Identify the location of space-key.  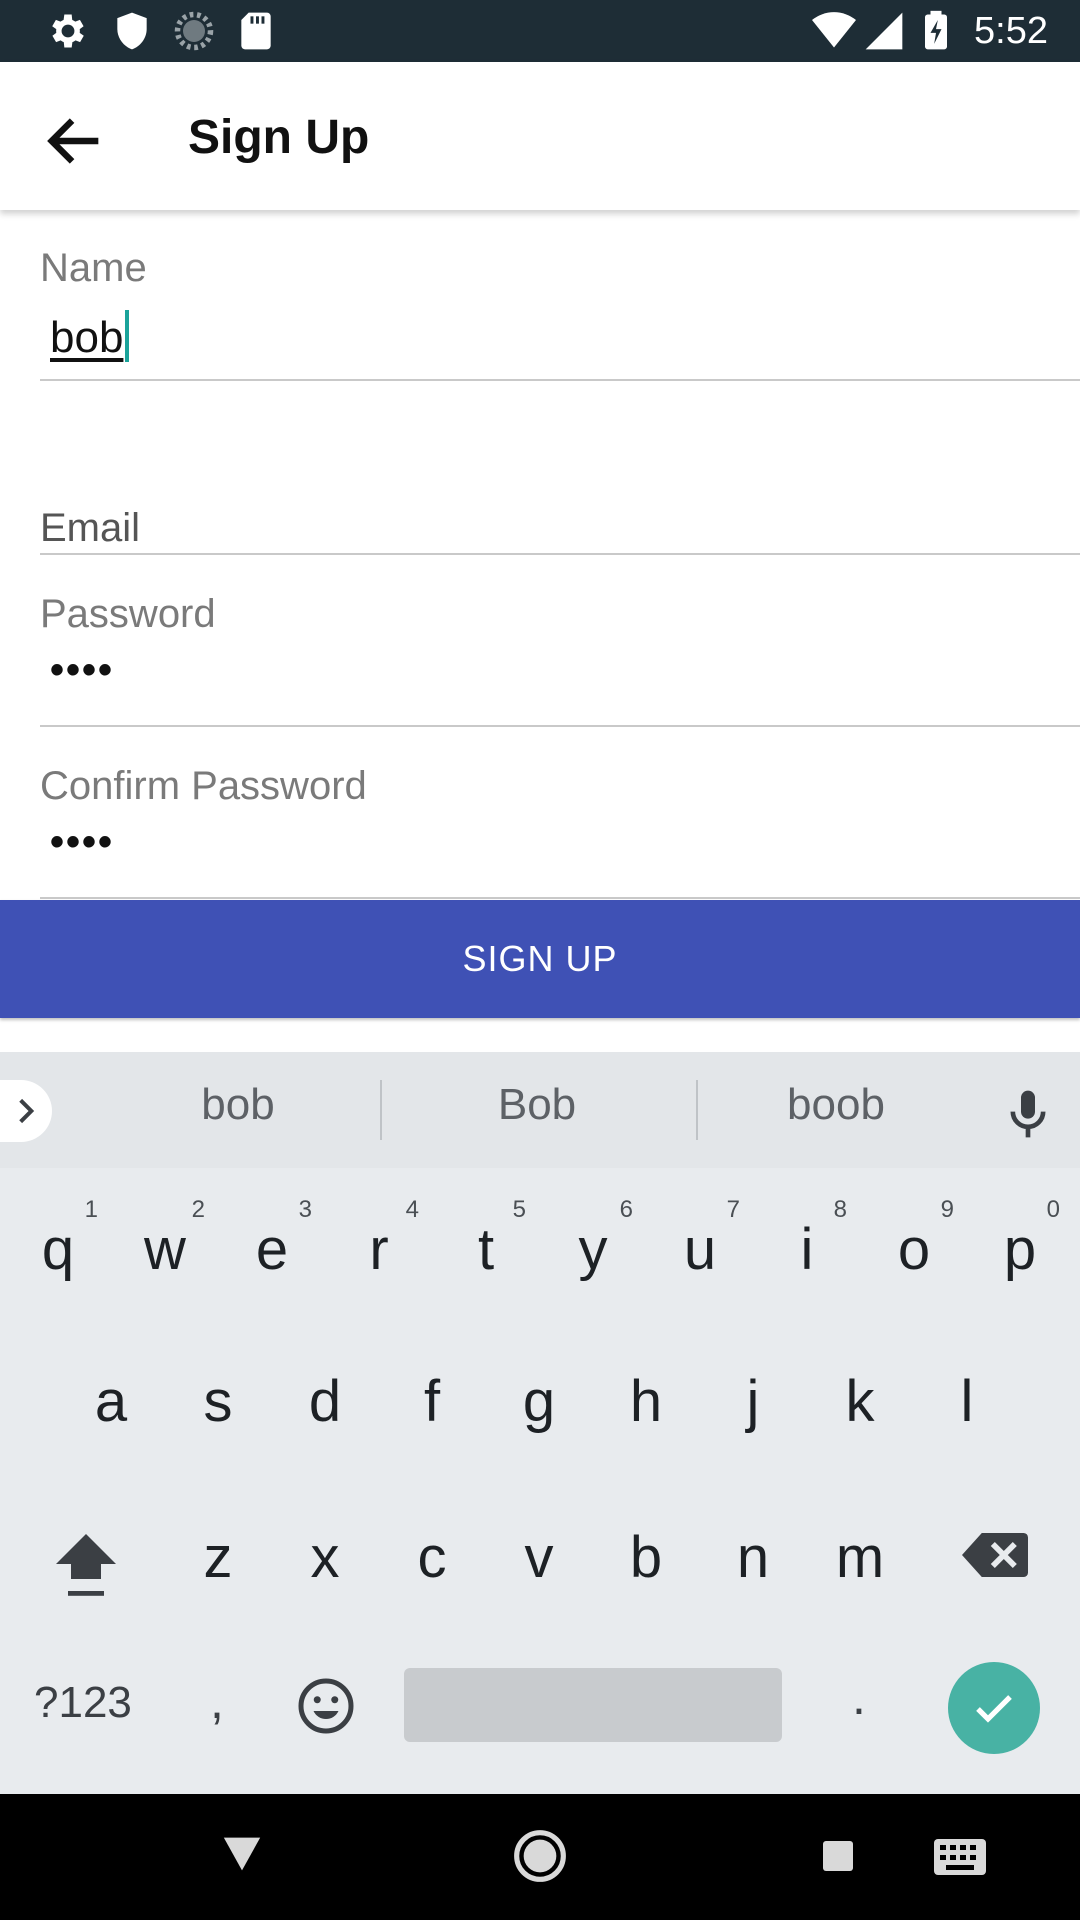
(593, 1705).